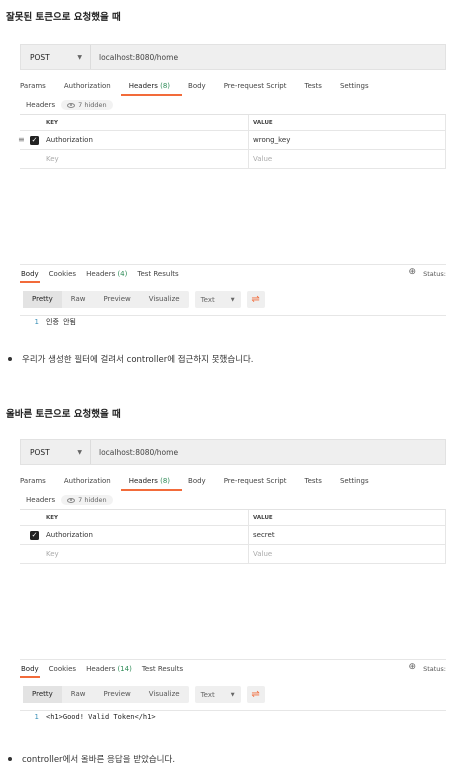 The image size is (458, 776). I want to click on section-heading-wrong-token: 잘못된 토큰으로 요청했을 때, so click(63, 17).